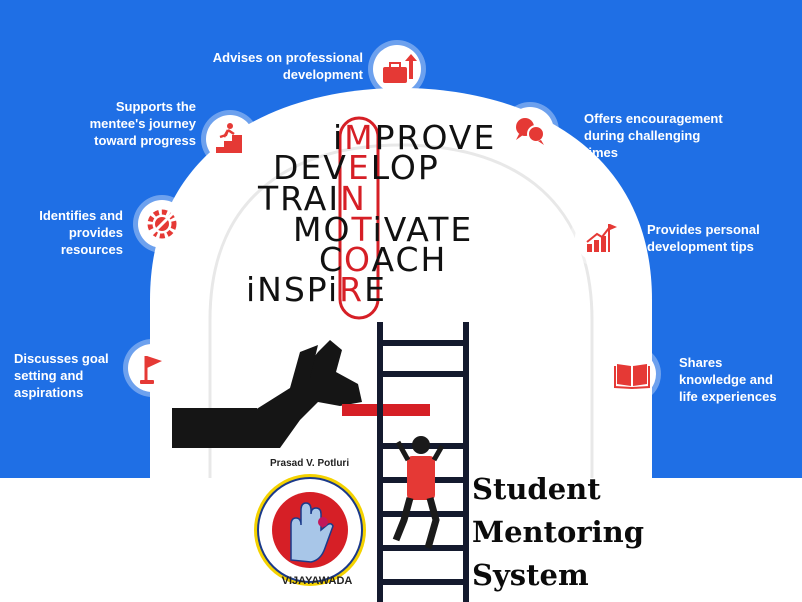 The image size is (802, 602). I want to click on caption-provides: Provides personal development tips, so click(703, 238).